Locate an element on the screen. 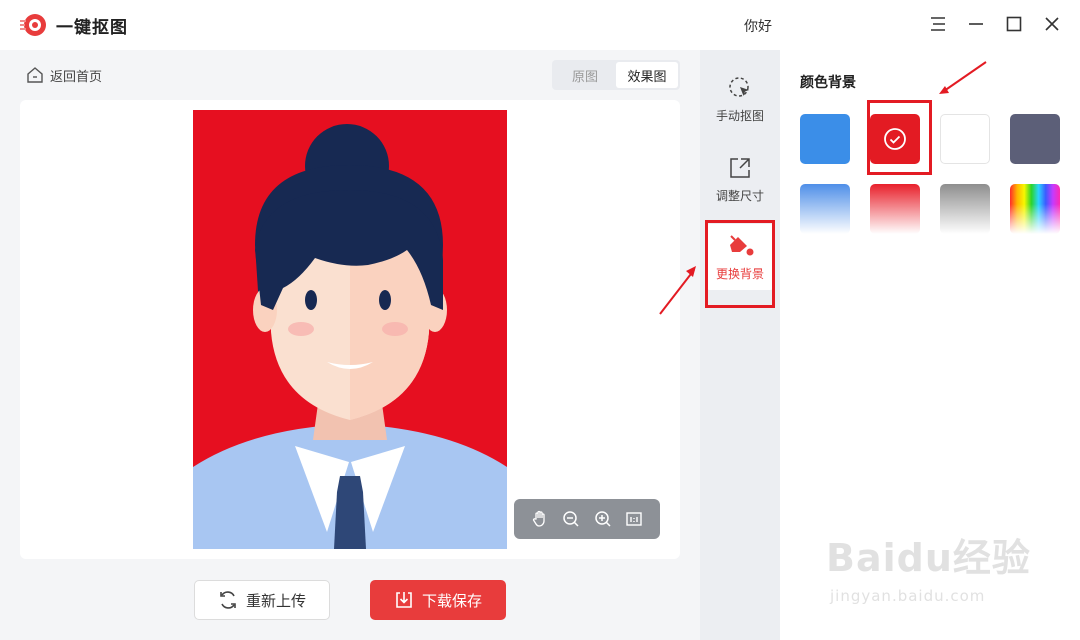 This screenshot has width=1080, height=640. tab-result: 效果图 is located at coordinates (647, 75).